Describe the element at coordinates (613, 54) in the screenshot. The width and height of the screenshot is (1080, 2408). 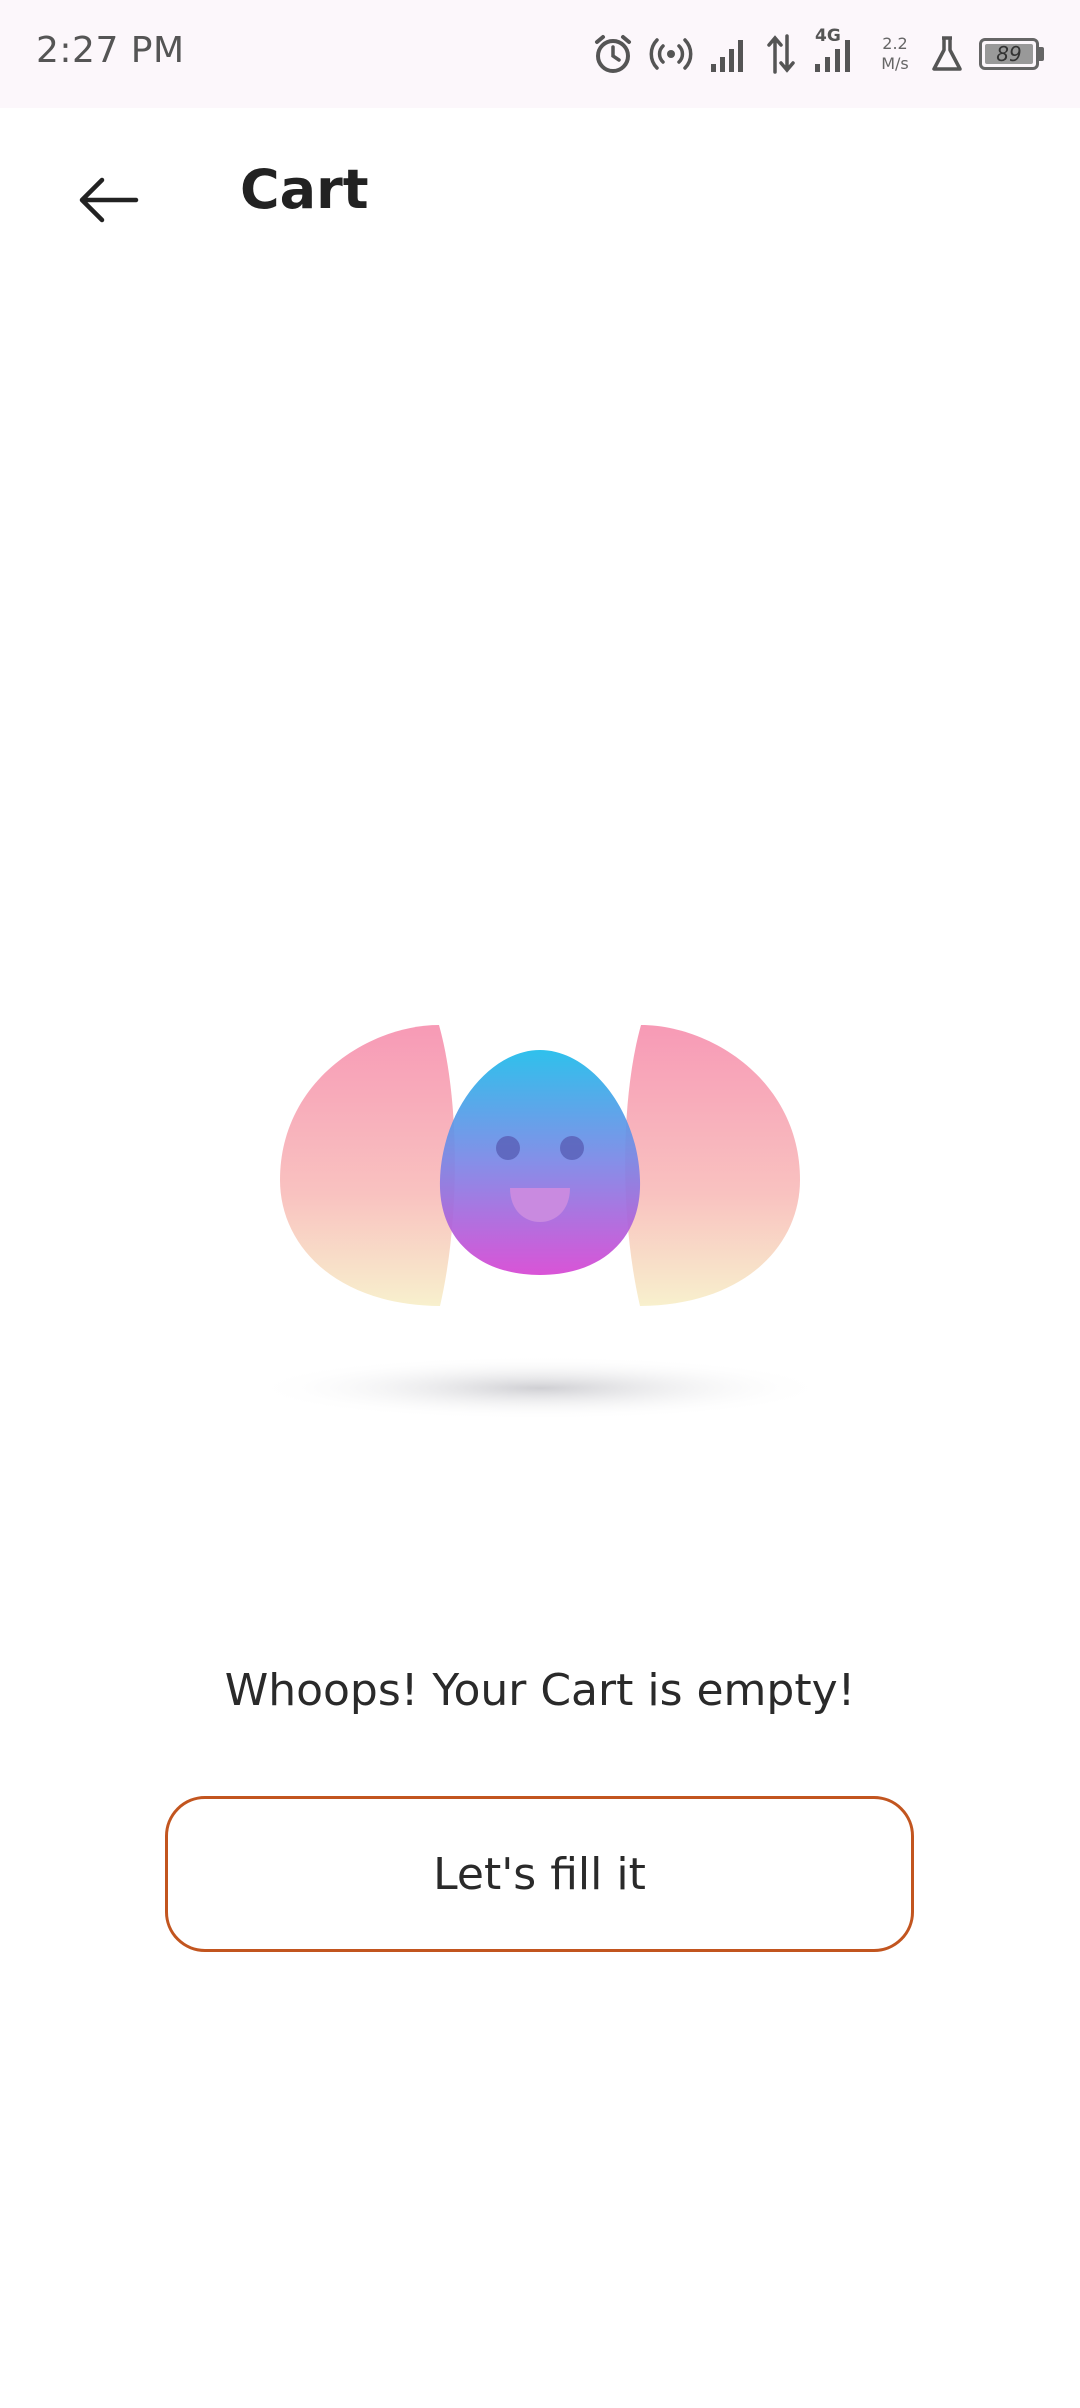
I see `alarm-icon` at that location.